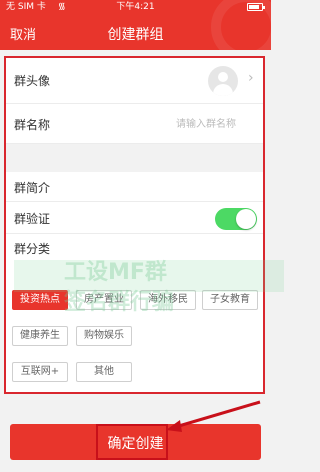 The width and height of the screenshot is (320, 472). Describe the element at coordinates (135, 35) in the screenshot. I see `page-title: 创建群组` at that location.